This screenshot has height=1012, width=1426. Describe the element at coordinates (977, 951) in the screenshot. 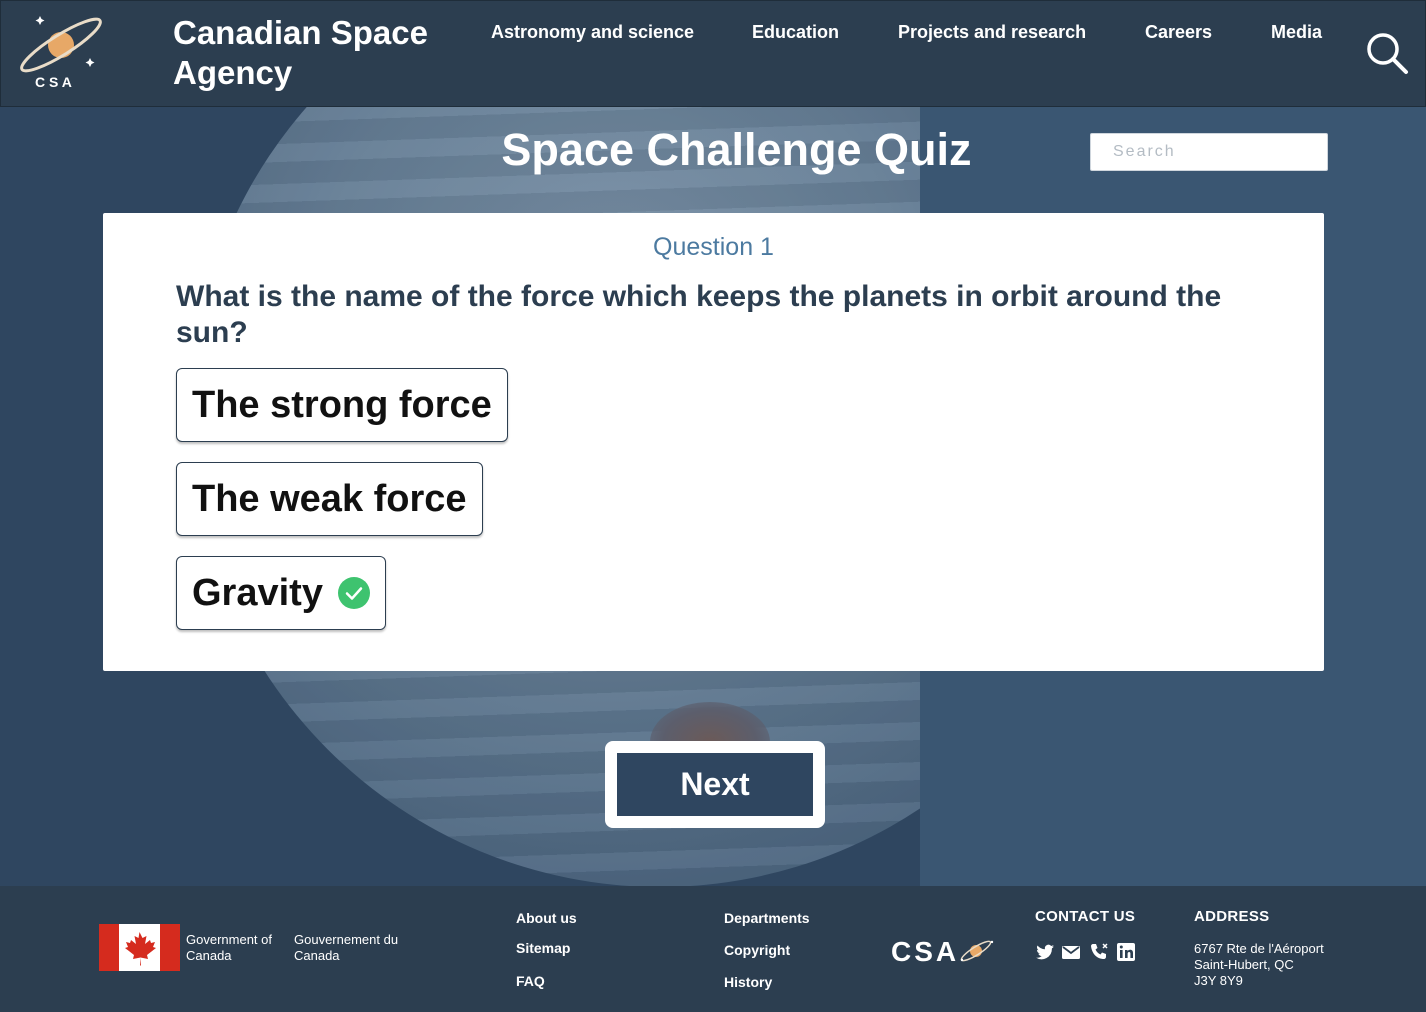

I see `planet-icon` at that location.